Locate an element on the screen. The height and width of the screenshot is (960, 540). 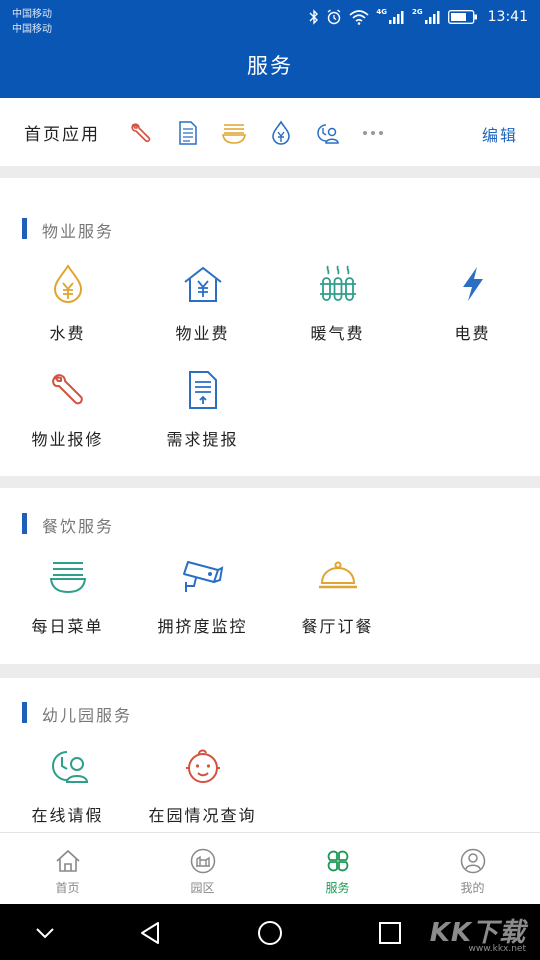
service-property-fee: 物业费 is located at coordinates (202, 312).